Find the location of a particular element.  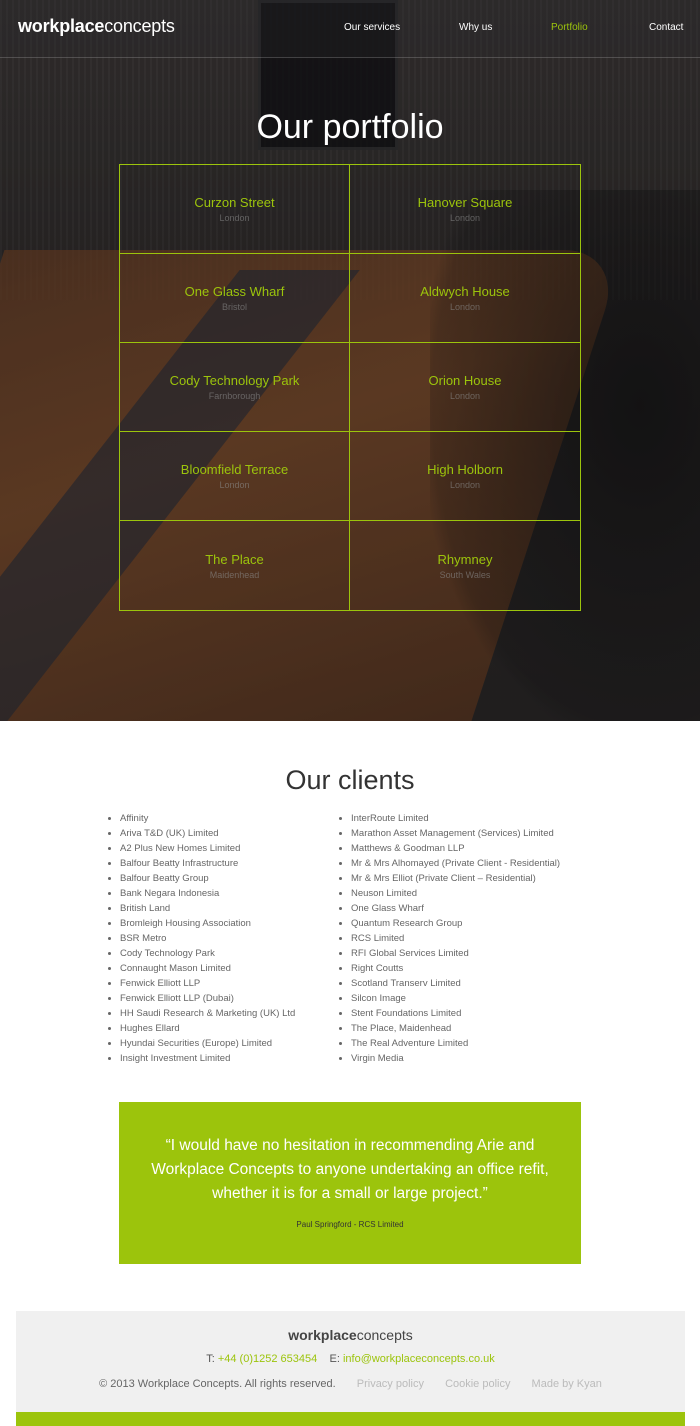

client-item: Ariva T&D (UK) Limited is located at coordinates (224, 834).